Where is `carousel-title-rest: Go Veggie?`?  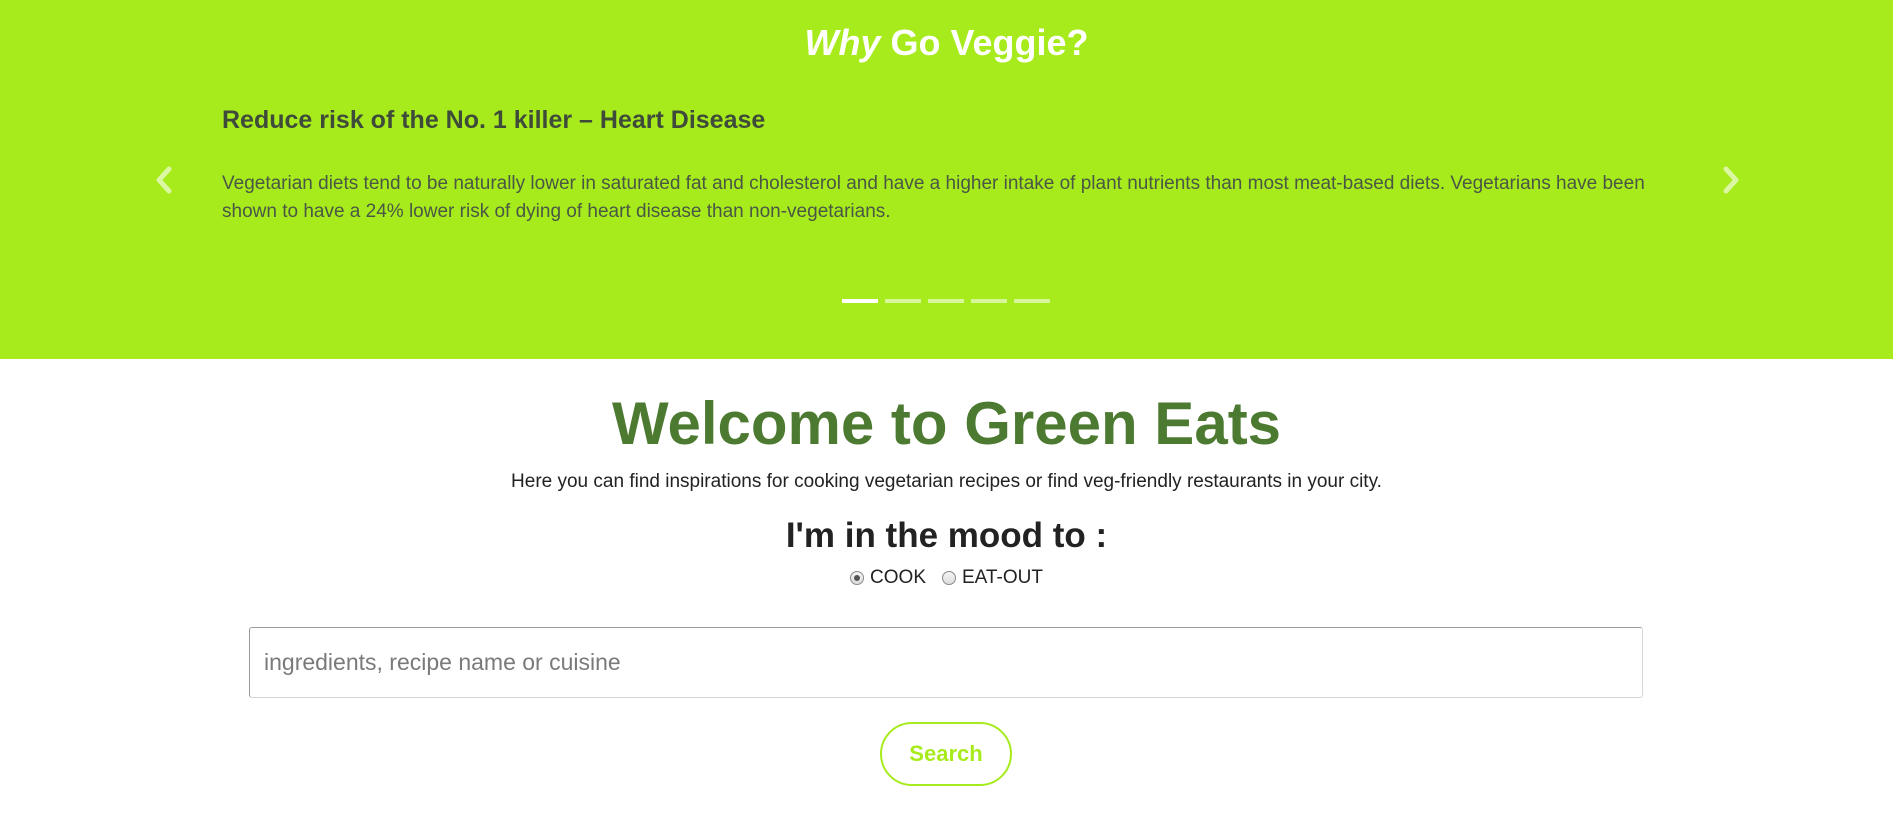
carousel-title-rest: Go Veggie? is located at coordinates (984, 42).